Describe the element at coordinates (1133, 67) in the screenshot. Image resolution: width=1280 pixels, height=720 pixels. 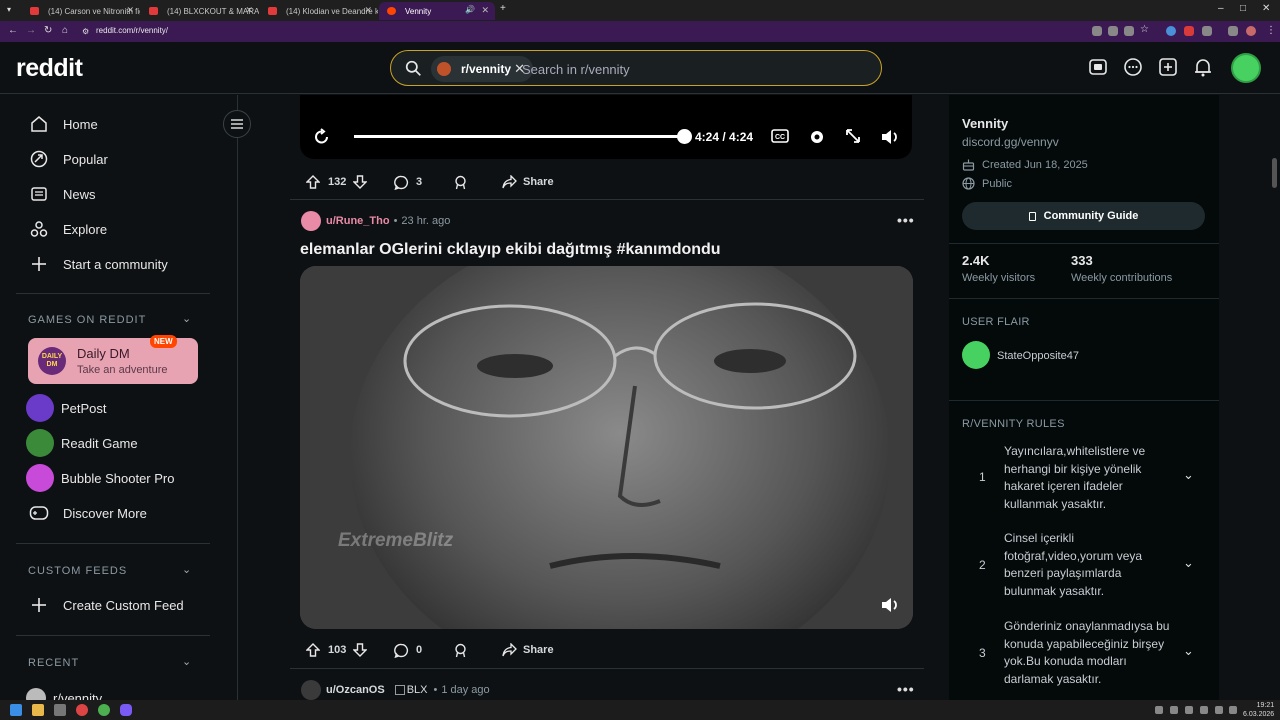
I see `chat-icon` at that location.